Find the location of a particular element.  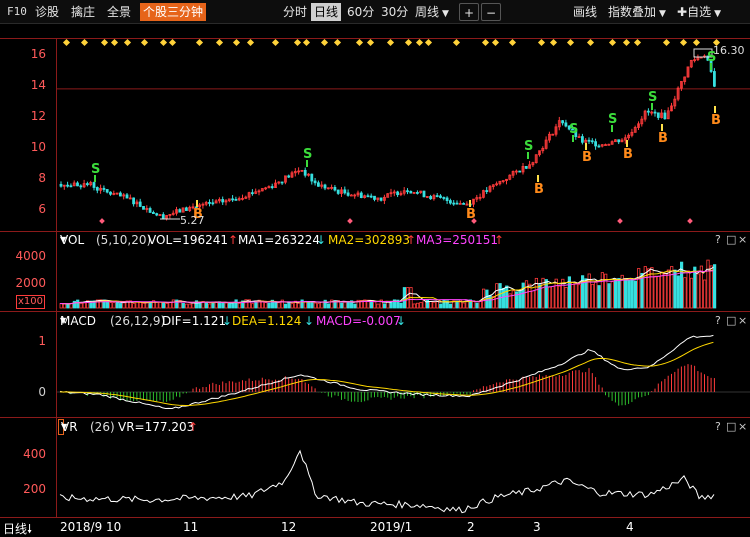

tab-stock-3min: 个股三分钟 is located at coordinates (173, 12).